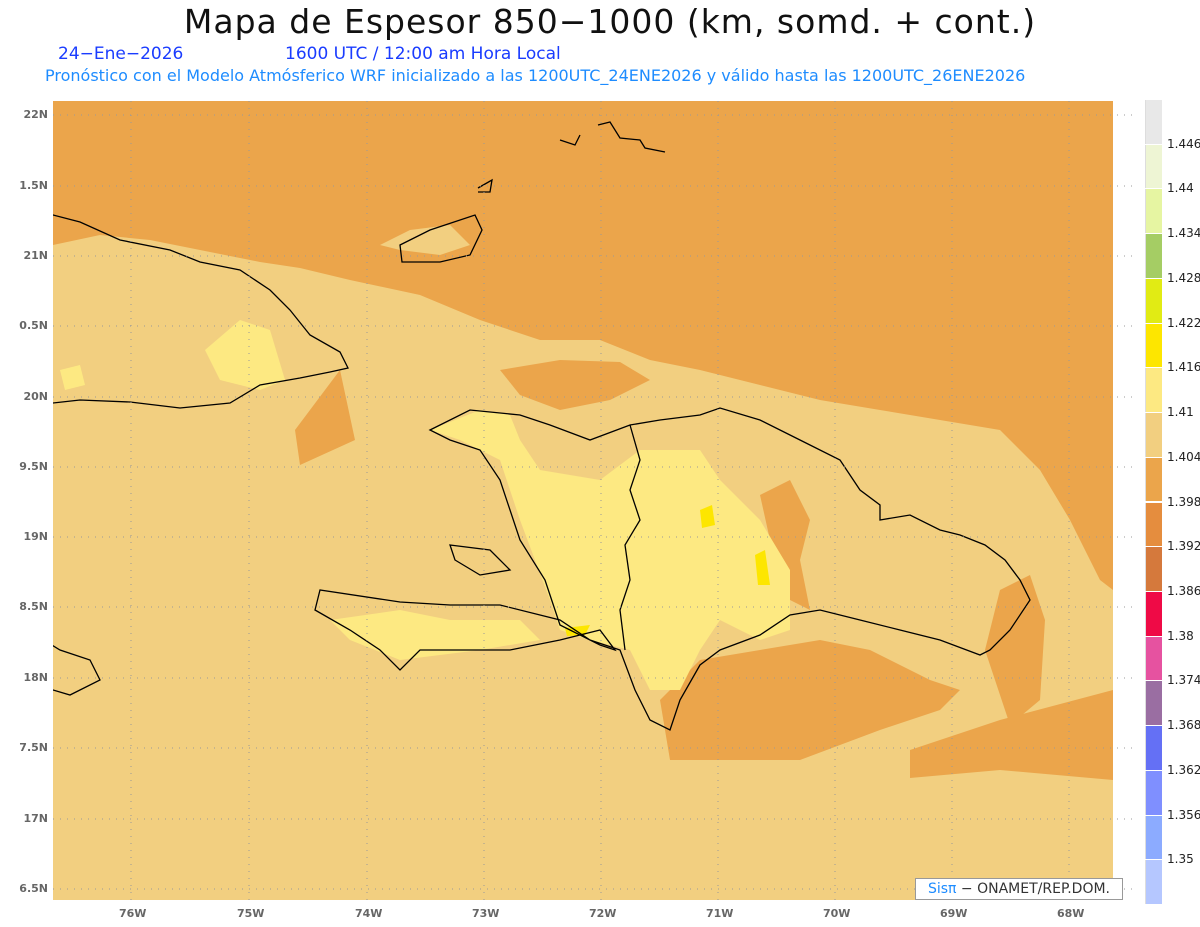 This screenshot has width=1200, height=927. I want to click on lon-label: 73W, so click(486, 913).